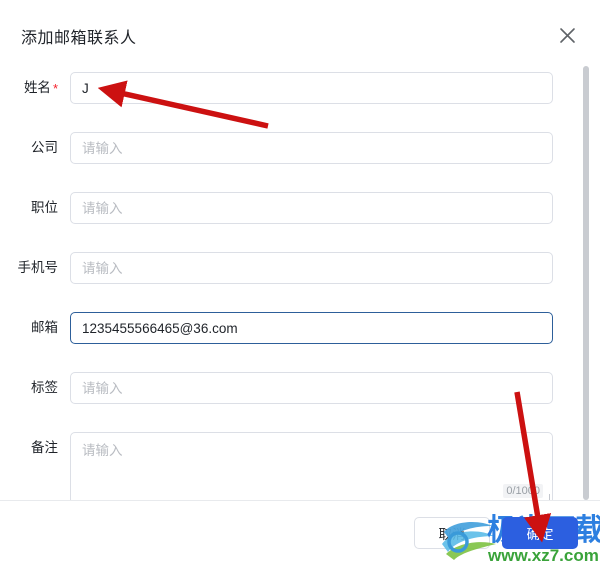 The height and width of the screenshot is (576, 600). What do you see at coordinates (311, 88) in the screenshot?
I see `name-input` at bounding box center [311, 88].